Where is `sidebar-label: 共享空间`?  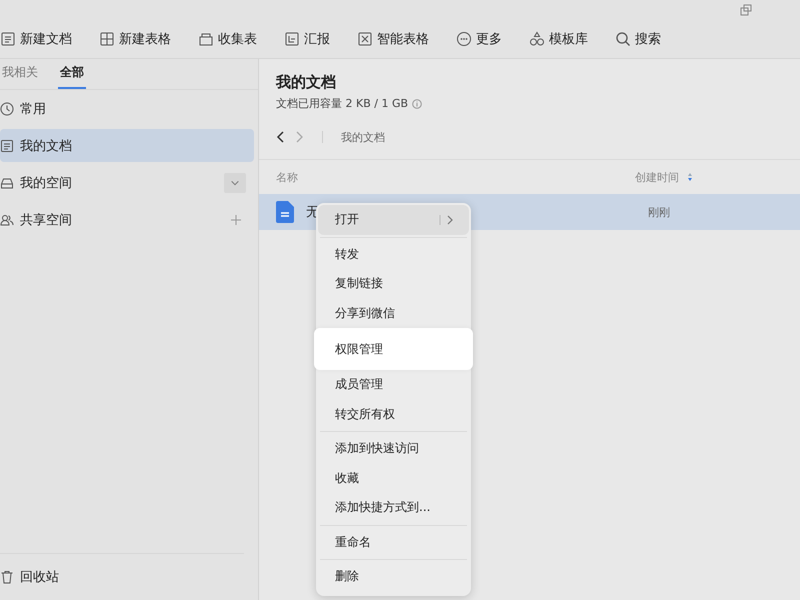
sidebar-label: 共享空间 is located at coordinates (46, 220).